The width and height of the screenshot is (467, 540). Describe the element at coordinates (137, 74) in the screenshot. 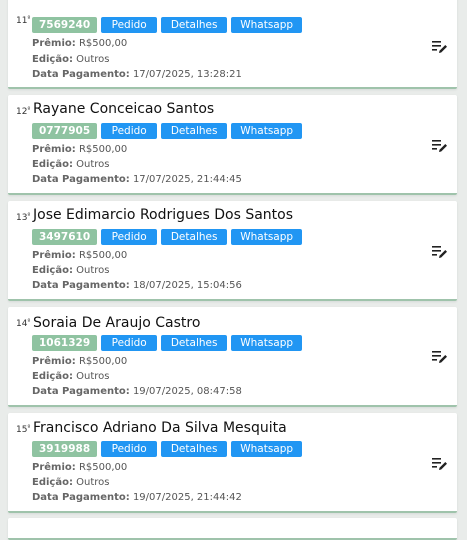

I see `data-pagamento-line: Data Pagamento: 17/07/2025, 13:28:21` at that location.